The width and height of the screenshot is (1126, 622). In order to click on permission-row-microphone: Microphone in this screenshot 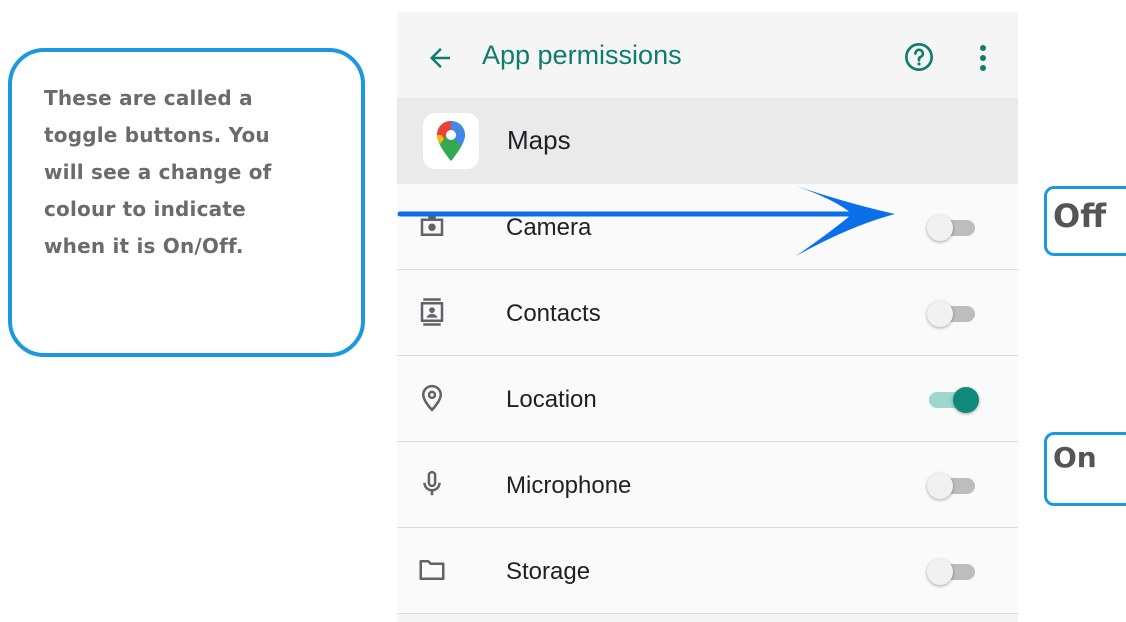, I will do `click(707, 485)`.